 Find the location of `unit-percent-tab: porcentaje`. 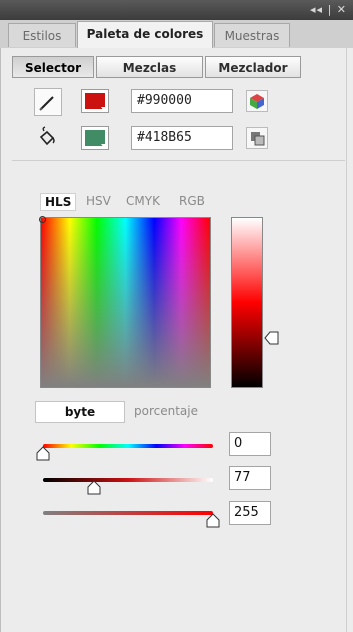

unit-percent-tab: porcentaje is located at coordinates (166, 411).